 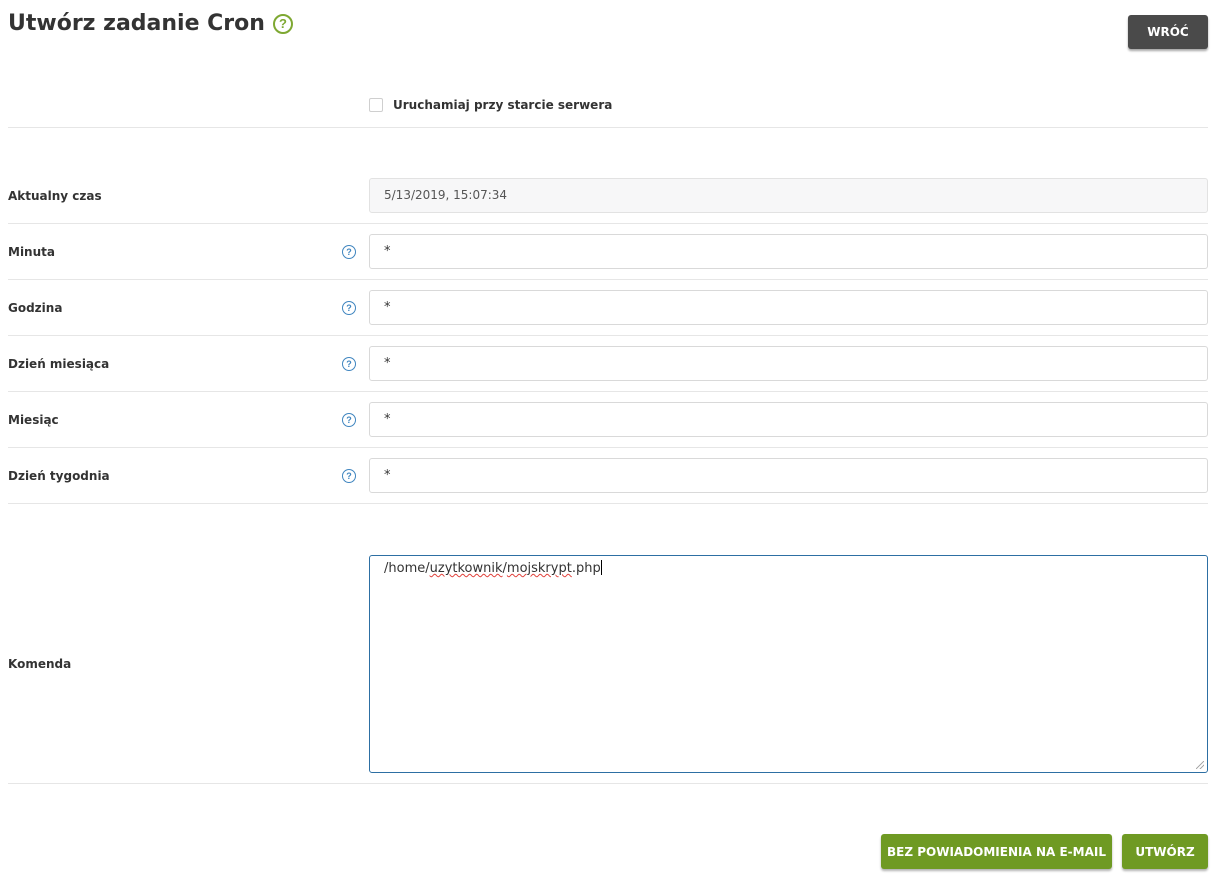 I want to click on startup-checkbox-label: Uruchamiaj przy starcie serwera, so click(x=502, y=105).